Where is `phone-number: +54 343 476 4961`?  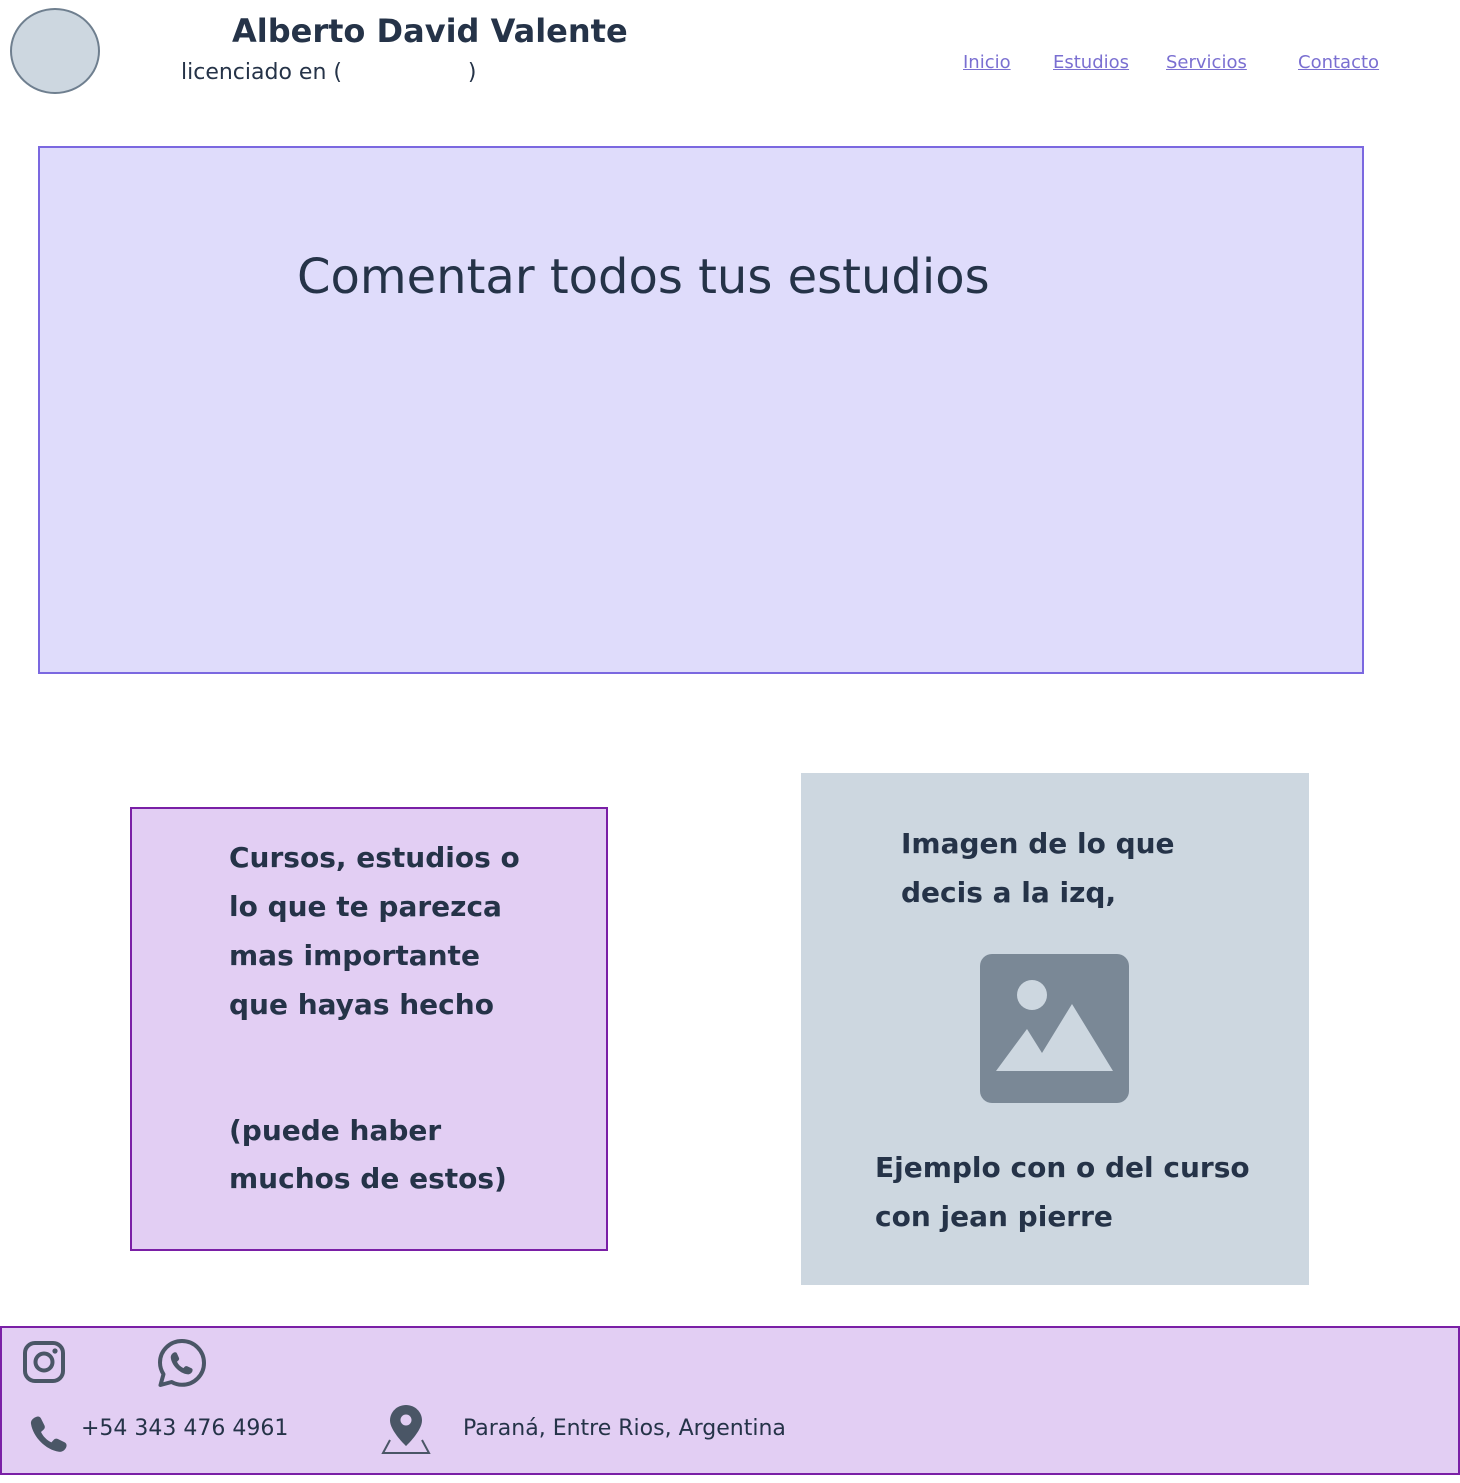
phone-number: +54 343 476 4961 is located at coordinates (184, 1428).